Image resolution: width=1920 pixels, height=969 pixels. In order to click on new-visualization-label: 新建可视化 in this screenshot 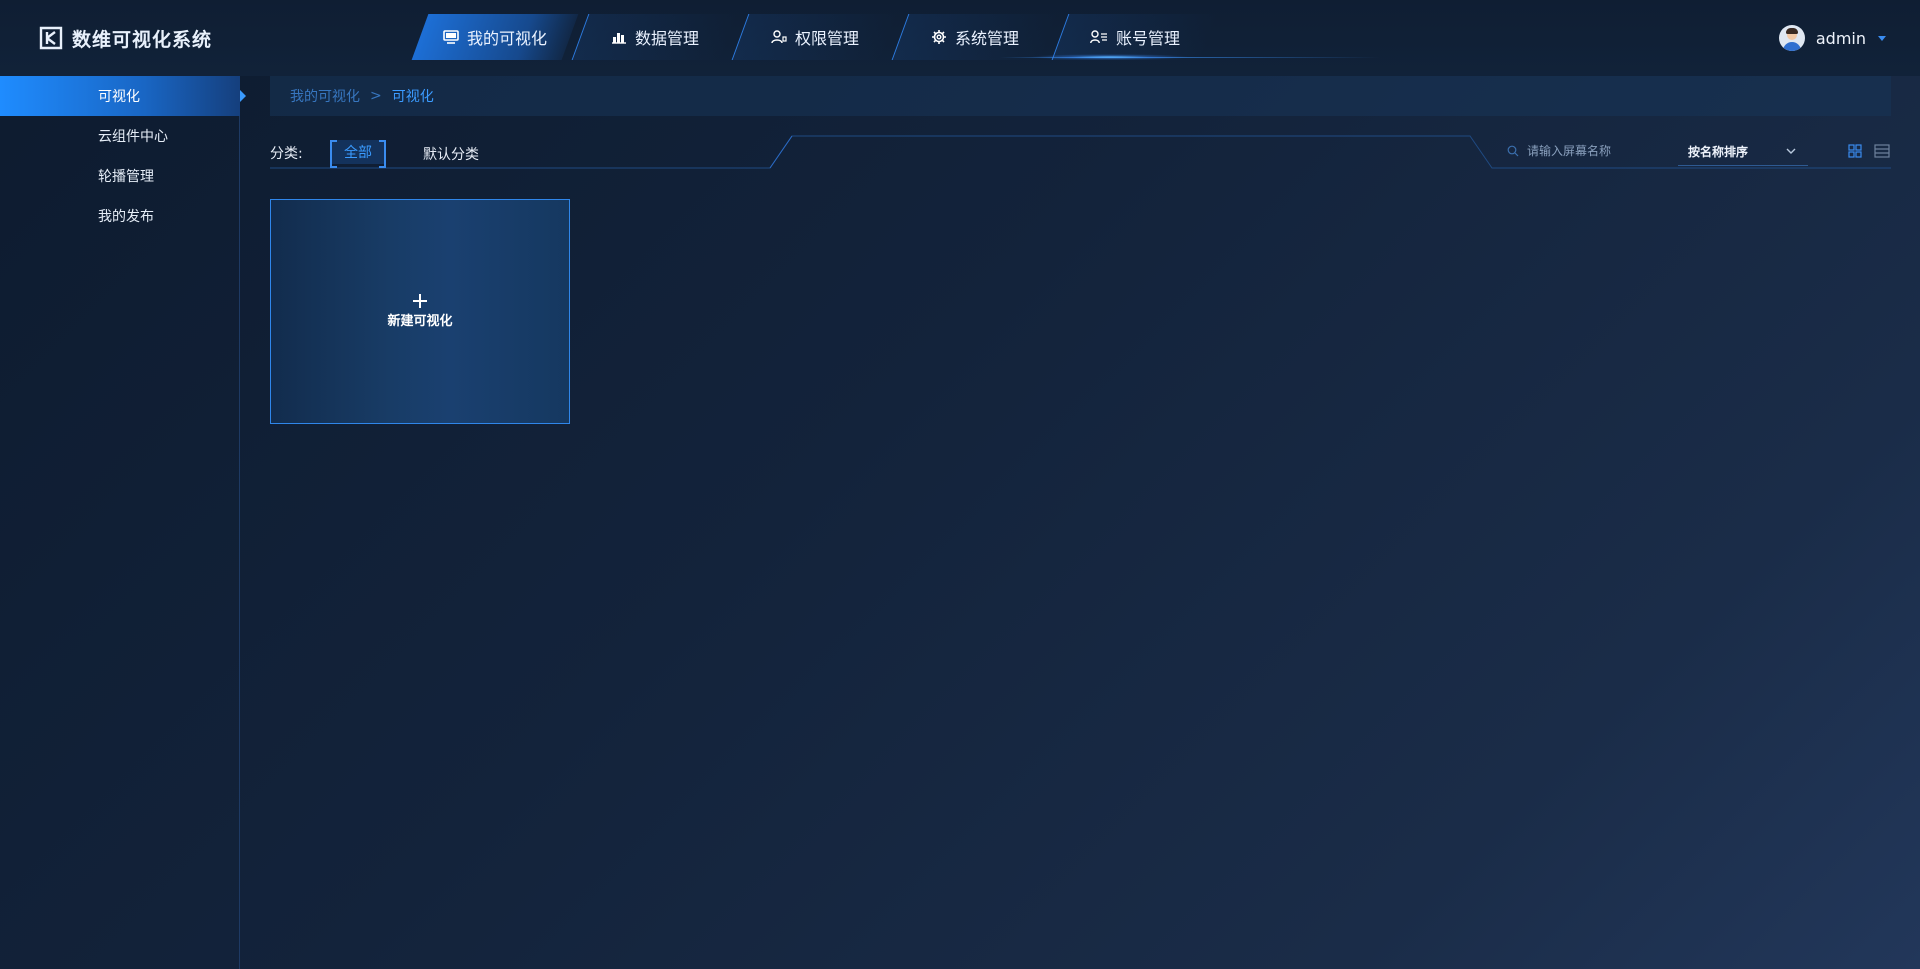, I will do `click(420, 321)`.